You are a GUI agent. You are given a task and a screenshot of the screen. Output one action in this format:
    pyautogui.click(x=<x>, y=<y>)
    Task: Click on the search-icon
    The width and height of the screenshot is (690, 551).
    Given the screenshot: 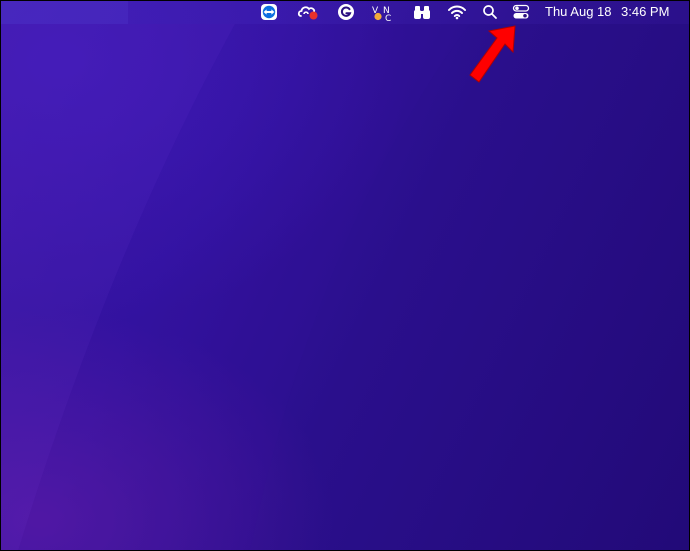 What is the action you would take?
    pyautogui.click(x=490, y=12)
    